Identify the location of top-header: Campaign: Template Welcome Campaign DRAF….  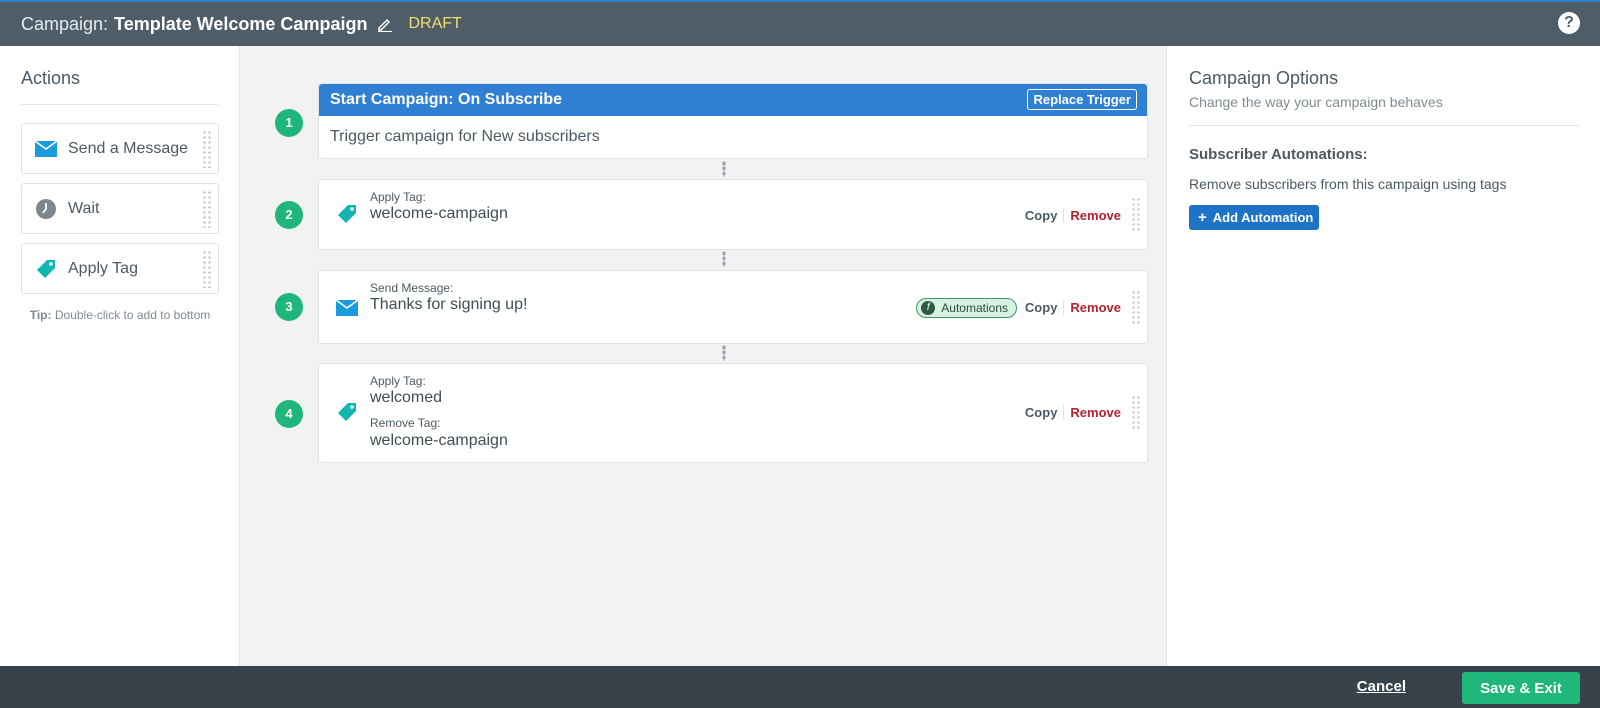
(800, 23).